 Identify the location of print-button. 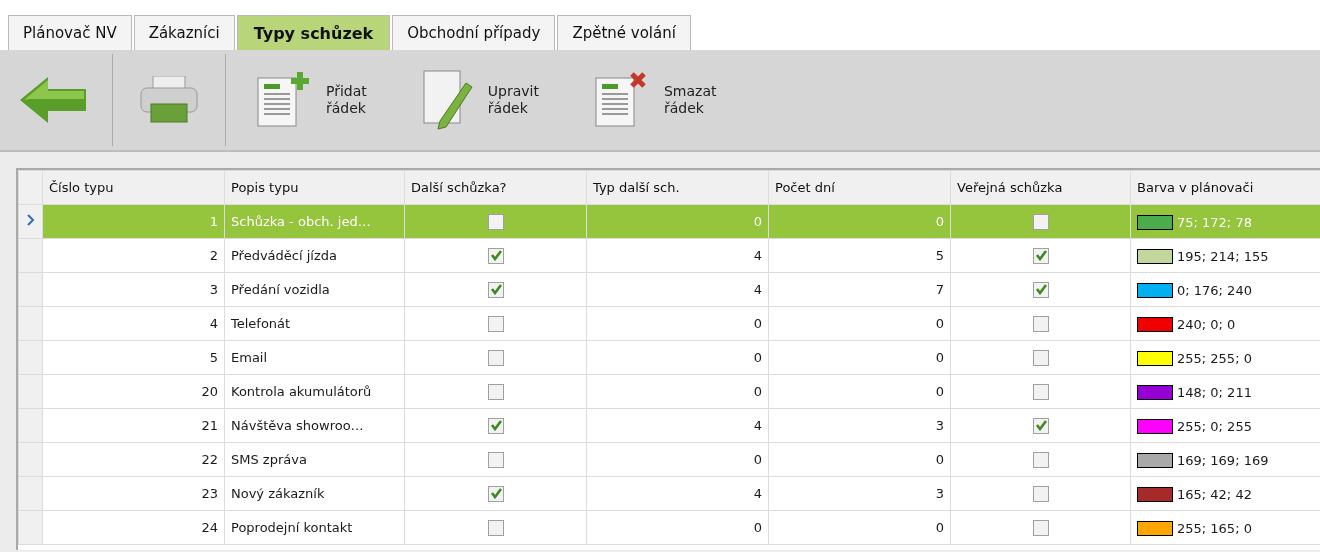
(169, 100).